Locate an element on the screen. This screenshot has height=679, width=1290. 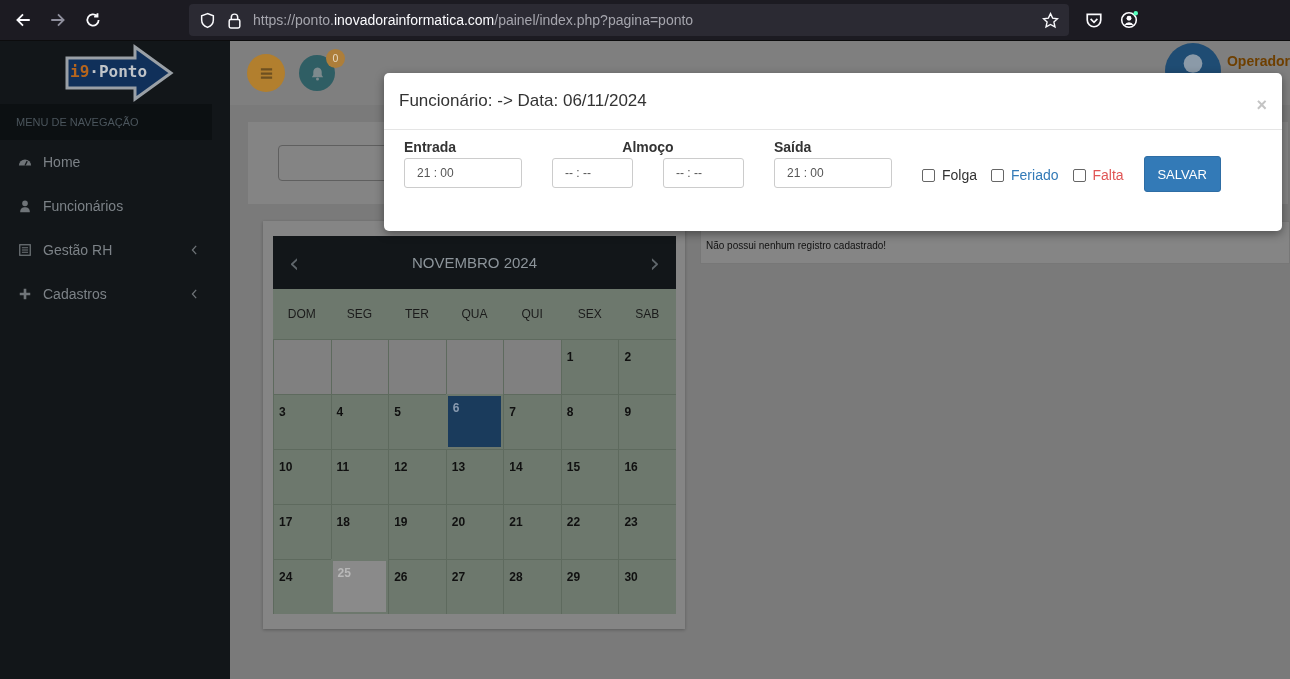
weekday-header: SAB is located at coordinates (647, 314).